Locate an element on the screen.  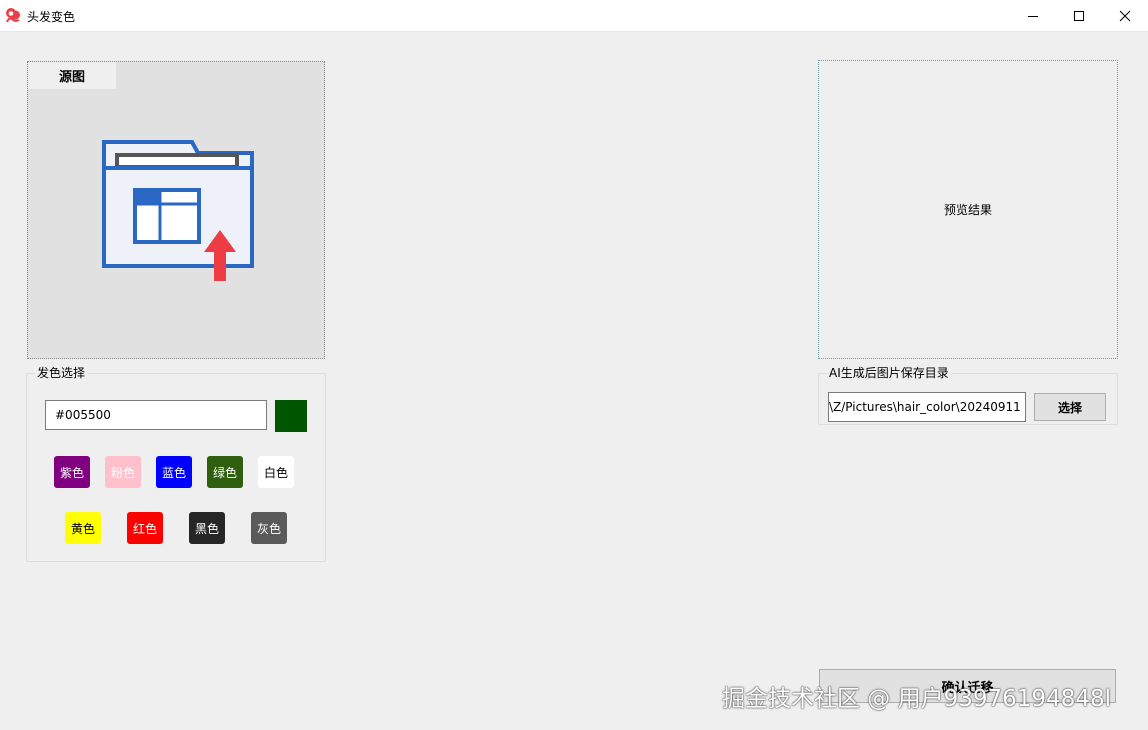
preset-color-button: 黄色 is located at coordinates (83, 528).